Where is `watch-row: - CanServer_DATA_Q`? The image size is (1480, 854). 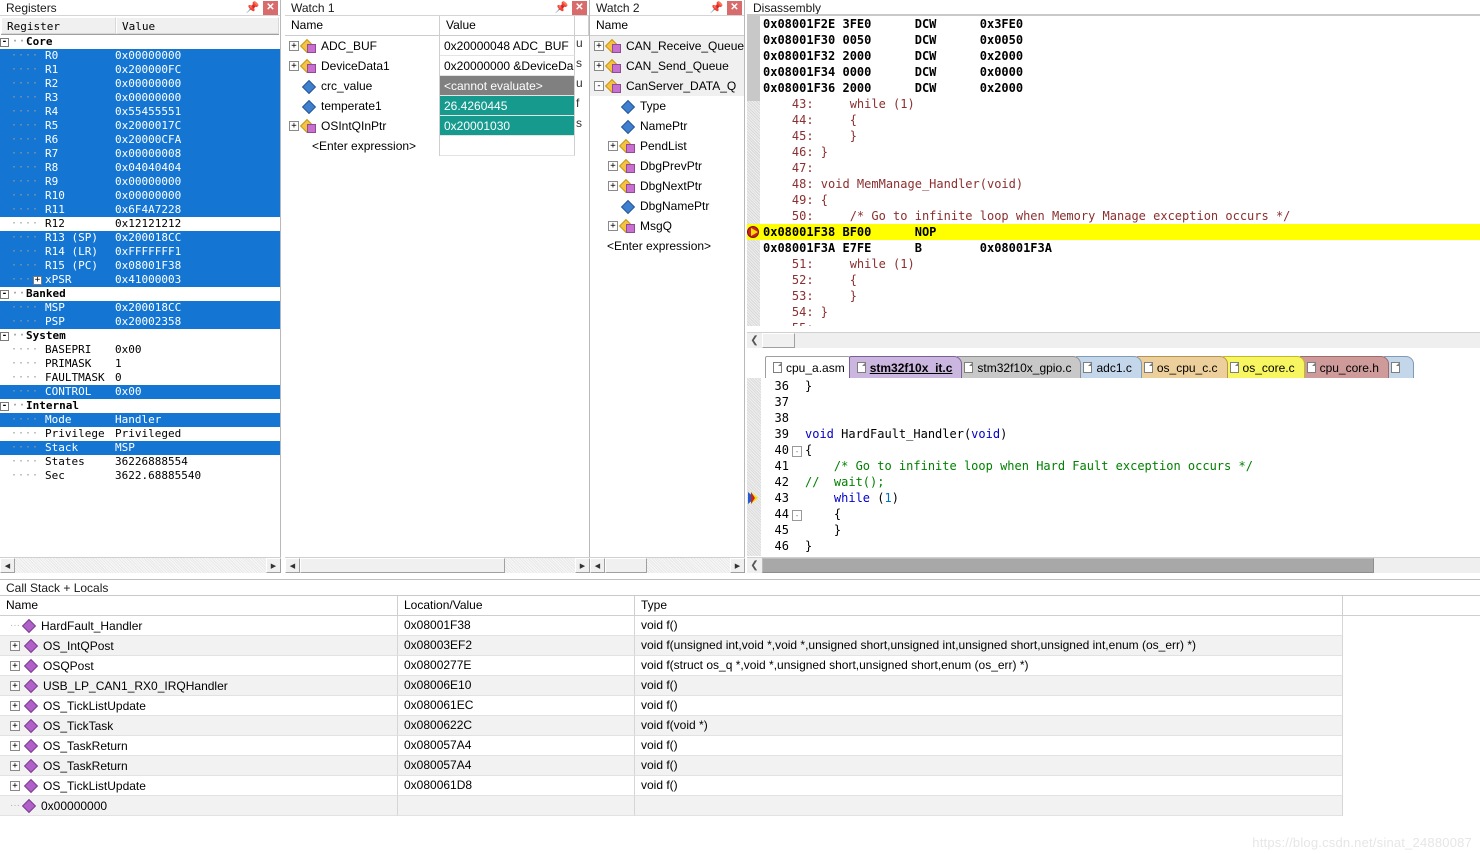 watch-row: - CanServer_DATA_Q is located at coordinates (667, 86).